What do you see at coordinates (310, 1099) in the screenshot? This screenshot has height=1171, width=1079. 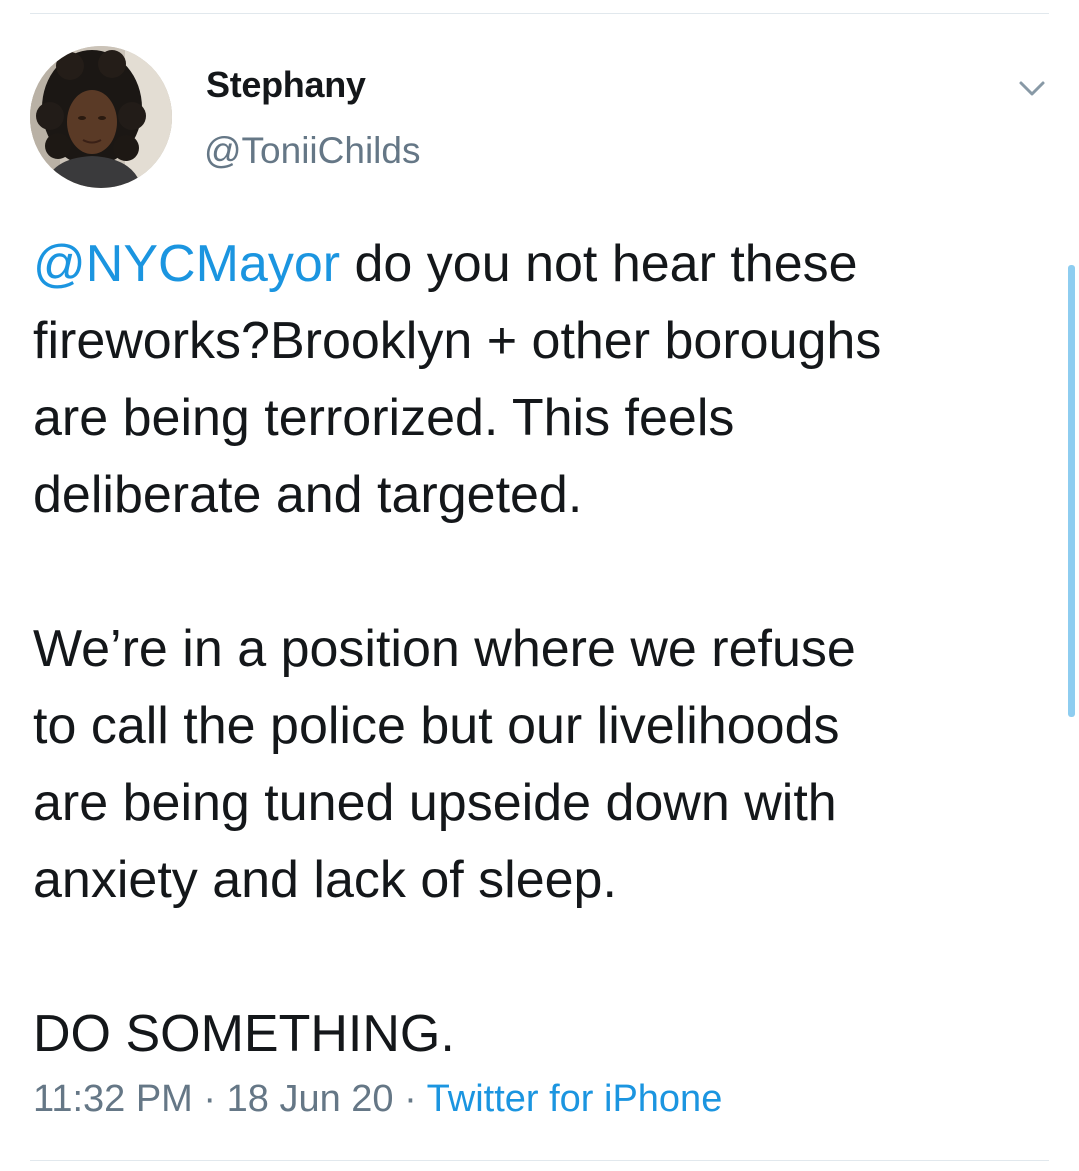 I see `tweet-date: 18 Jun 20` at bounding box center [310, 1099].